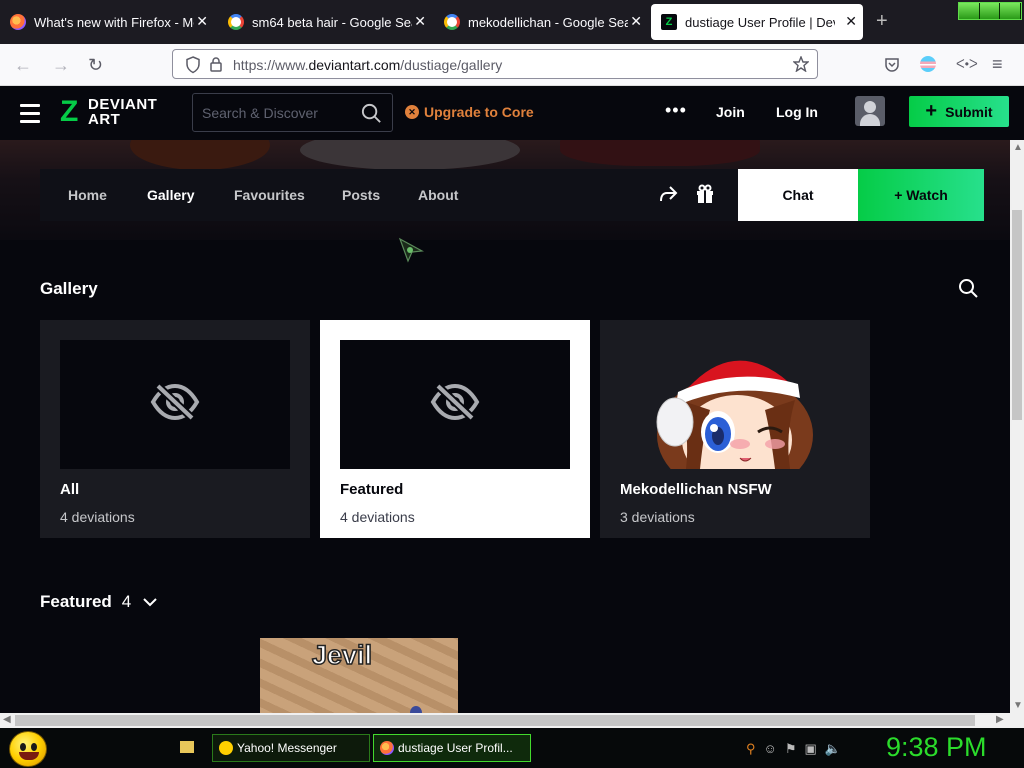  Describe the element at coordinates (921, 195) in the screenshot. I see `watch-button: + Watch` at that location.